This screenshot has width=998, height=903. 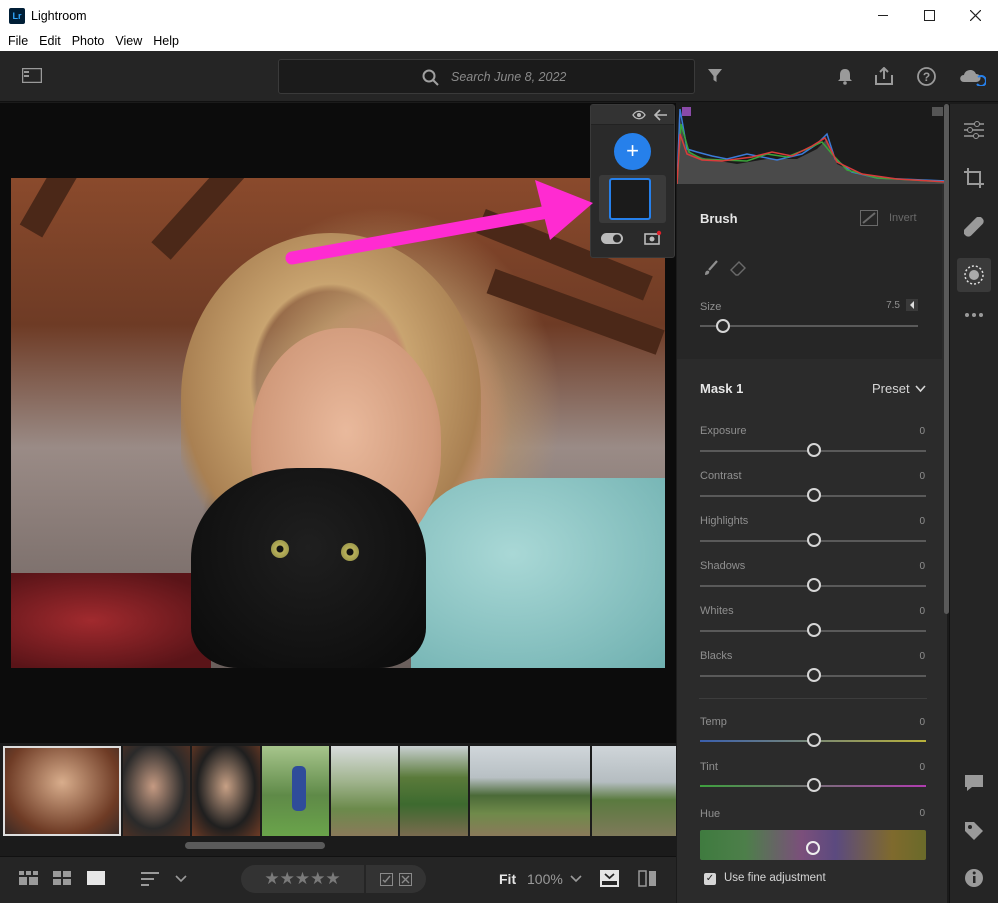 I want to click on comment-icon, so click(x=974, y=783).